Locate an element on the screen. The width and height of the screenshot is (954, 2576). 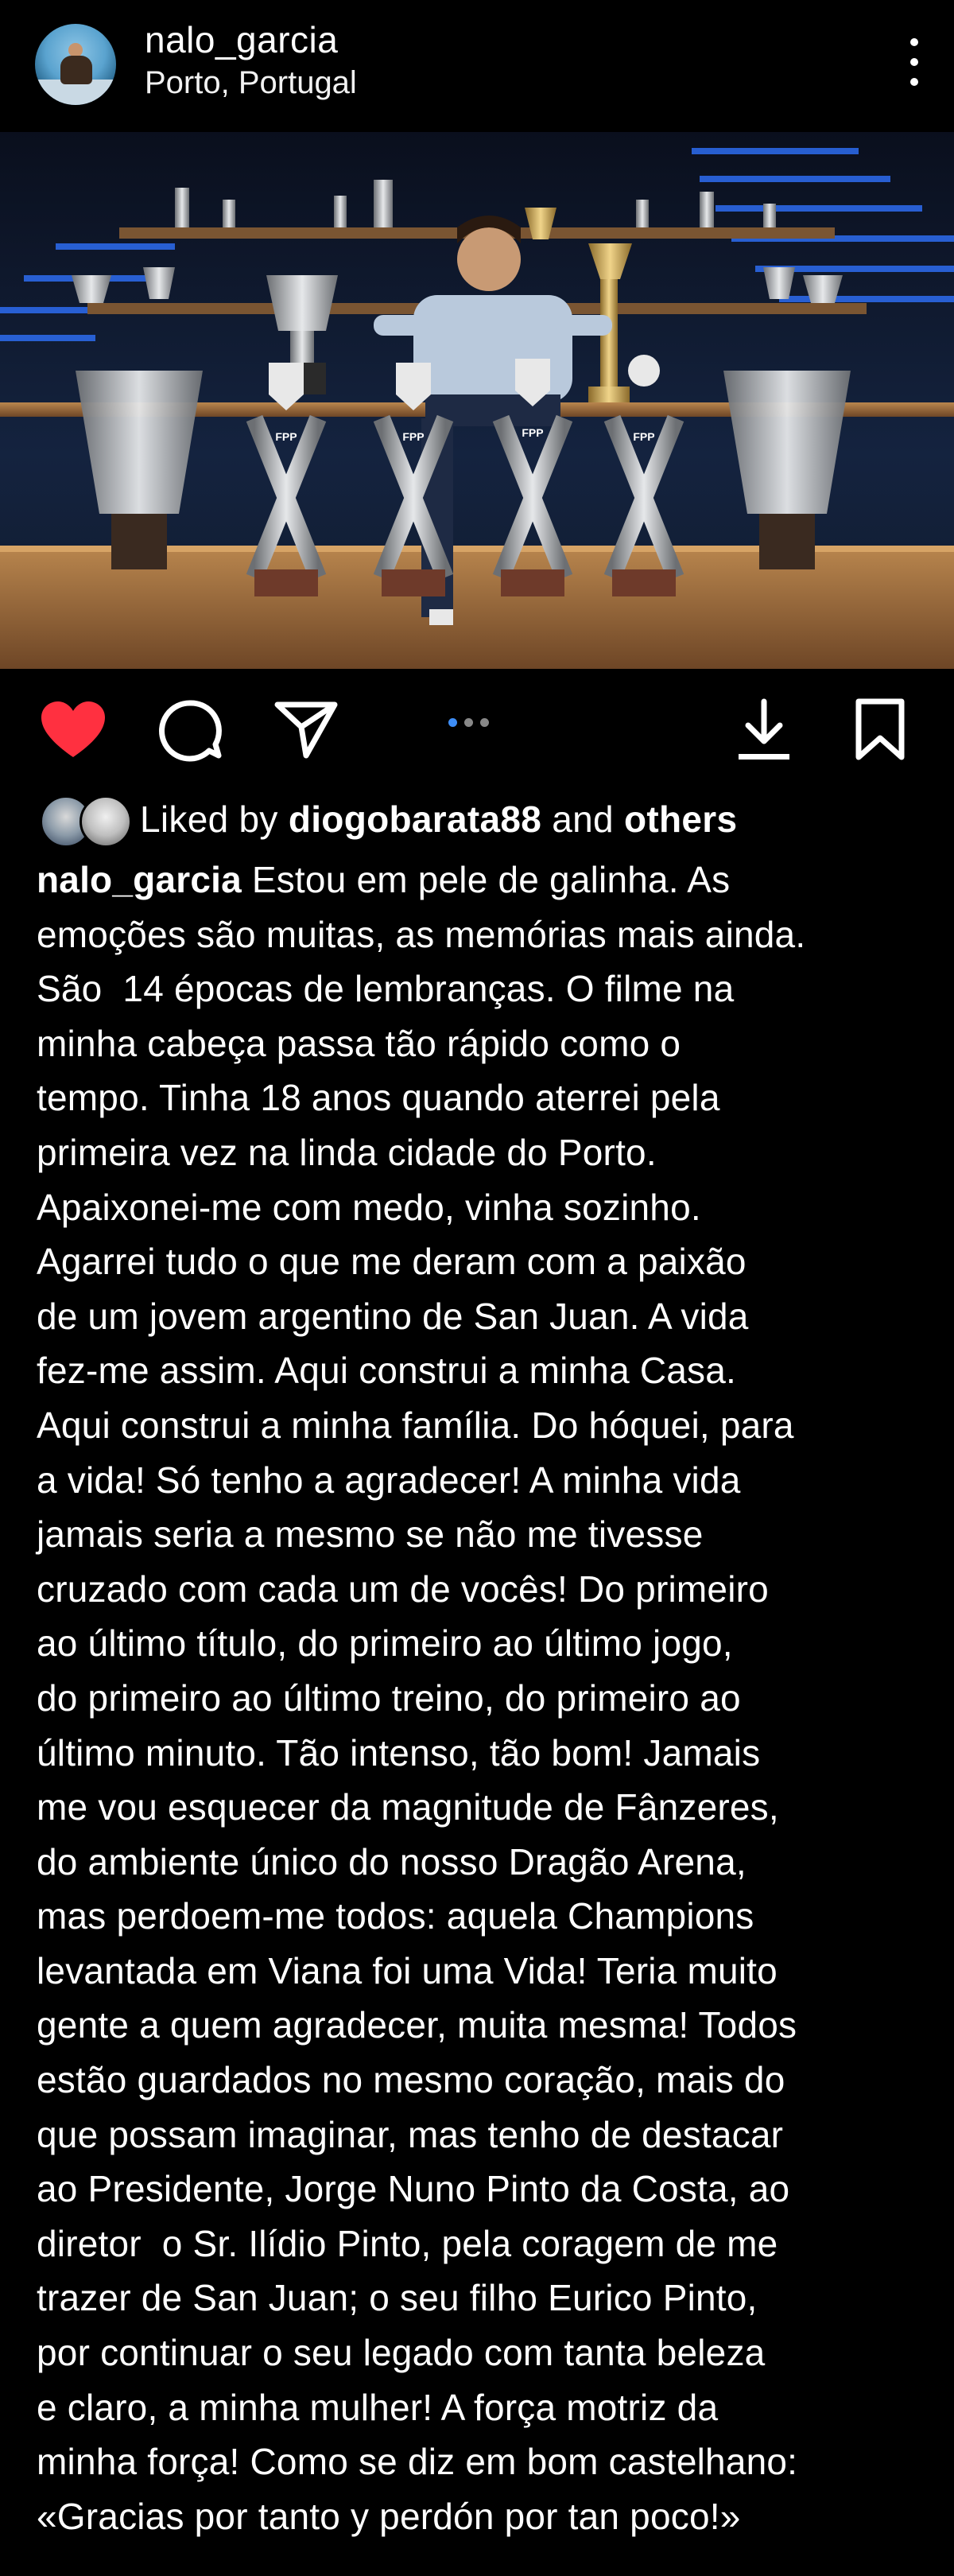
likes-and: and is located at coordinates (583, 819).